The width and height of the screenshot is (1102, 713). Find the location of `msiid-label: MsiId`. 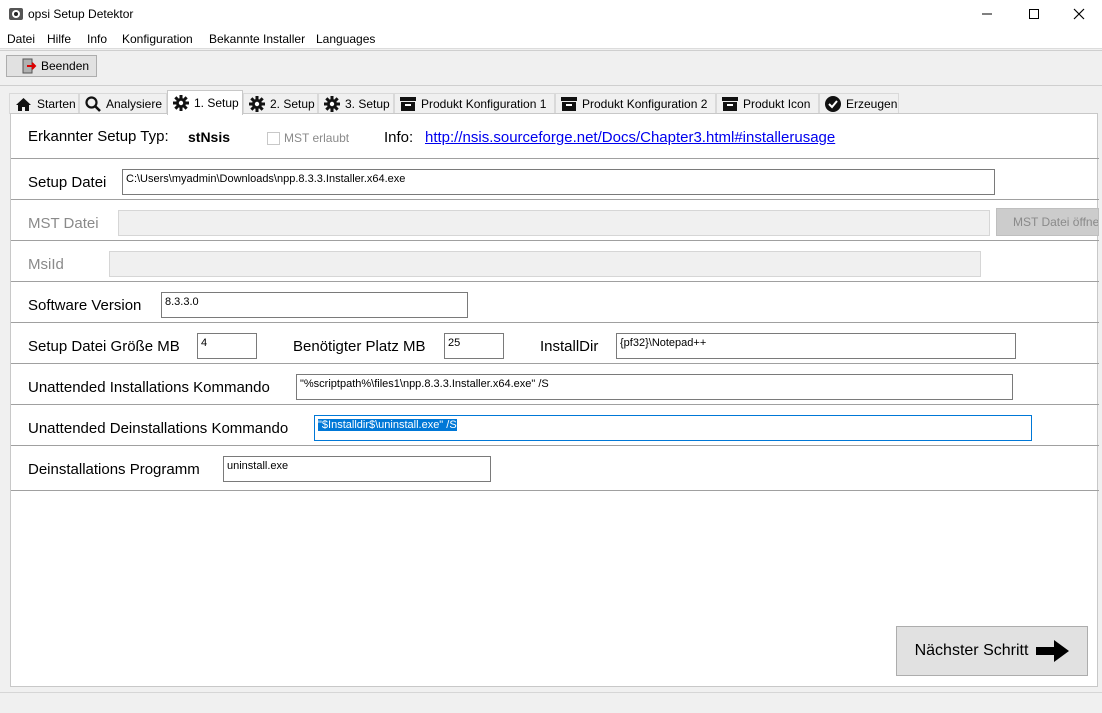

msiid-label: MsiId is located at coordinates (46, 264).